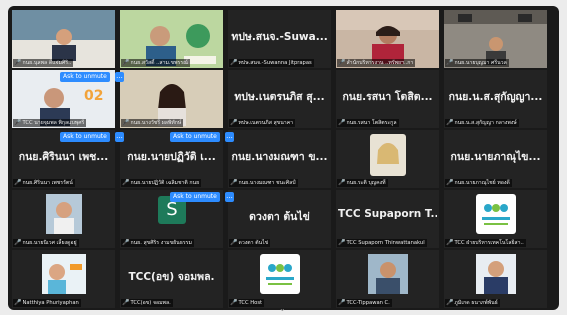 This screenshot has width=567, height=315. What do you see at coordinates (262, 123) in the screenshot?
I see `participant-name: 🎤ทปษ.เนตรนภิส สุขนาคา` at bounding box center [262, 123].